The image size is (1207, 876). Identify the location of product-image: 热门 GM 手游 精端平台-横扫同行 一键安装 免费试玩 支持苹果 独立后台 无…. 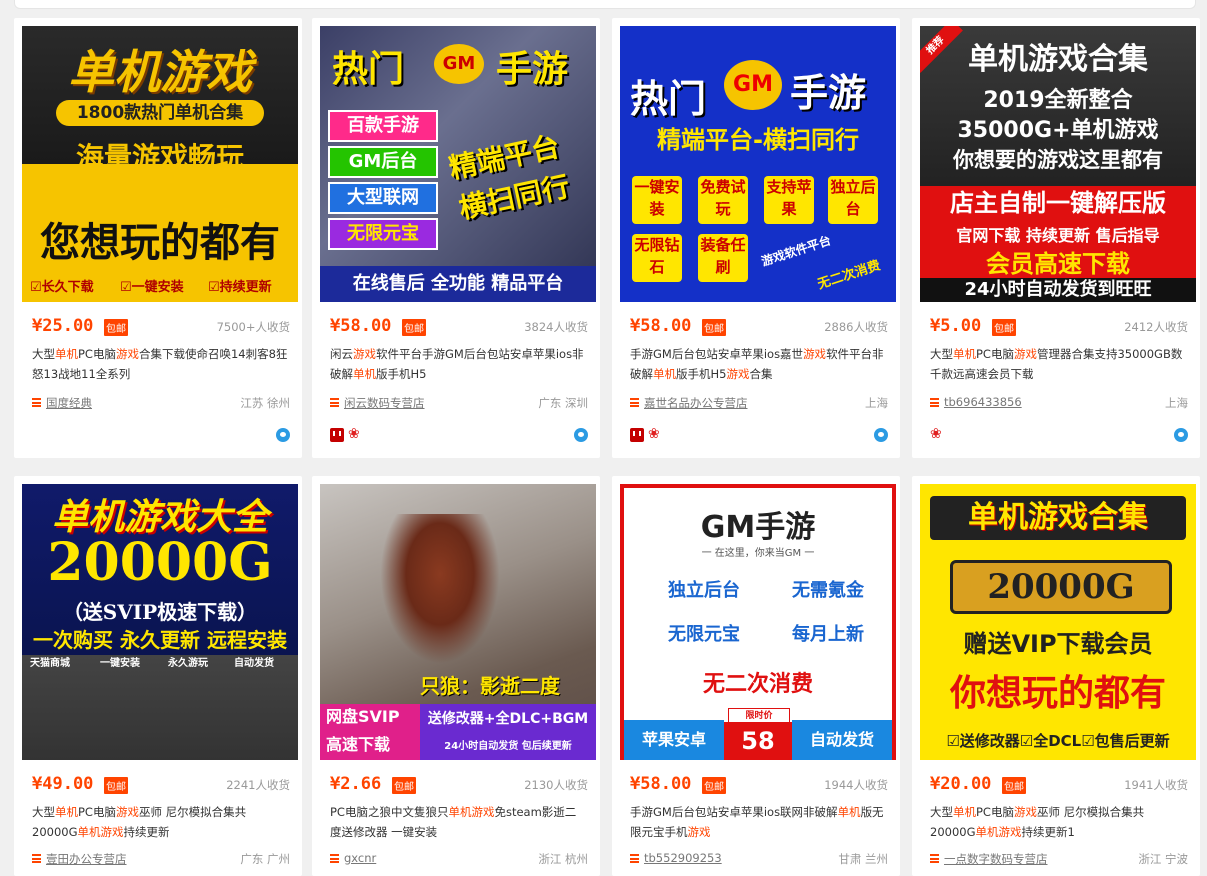
(758, 164).